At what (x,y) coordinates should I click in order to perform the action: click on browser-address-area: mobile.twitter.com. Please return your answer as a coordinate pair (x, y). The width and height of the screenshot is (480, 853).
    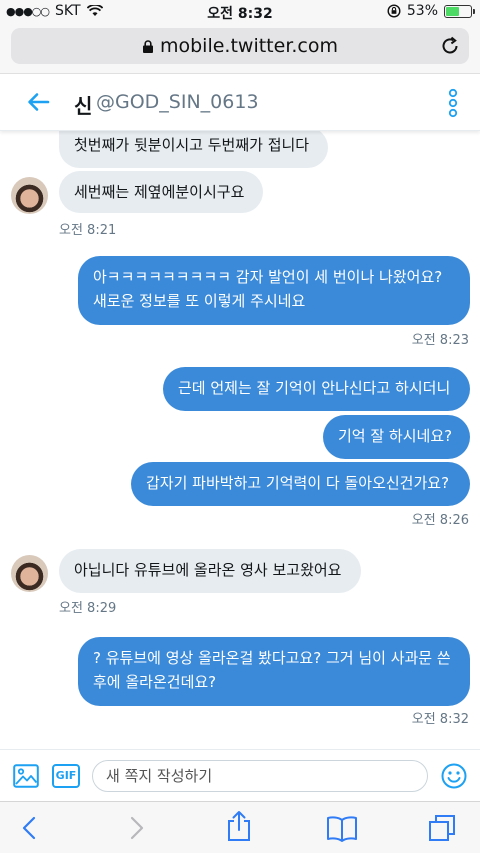
    Looking at the image, I should click on (240, 49).